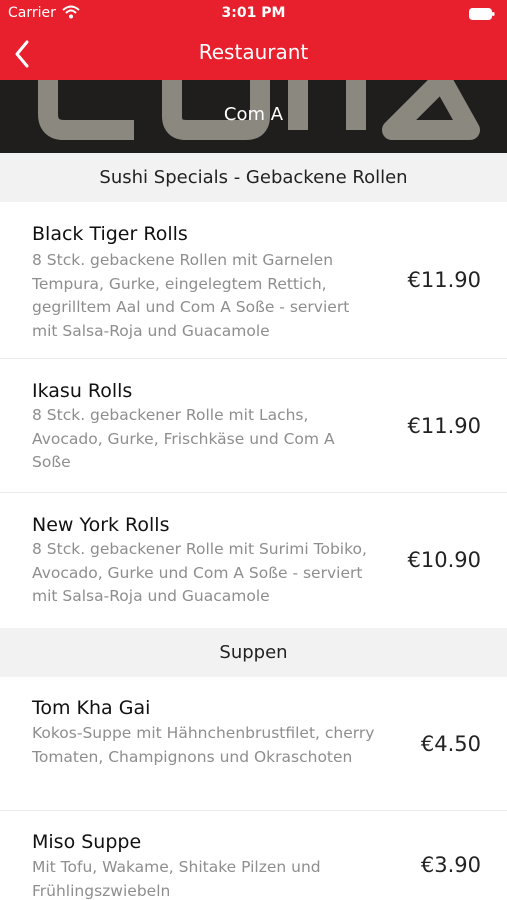 This screenshot has height=900, width=507. Describe the element at coordinates (450, 744) in the screenshot. I see `item-price: €4.50` at that location.